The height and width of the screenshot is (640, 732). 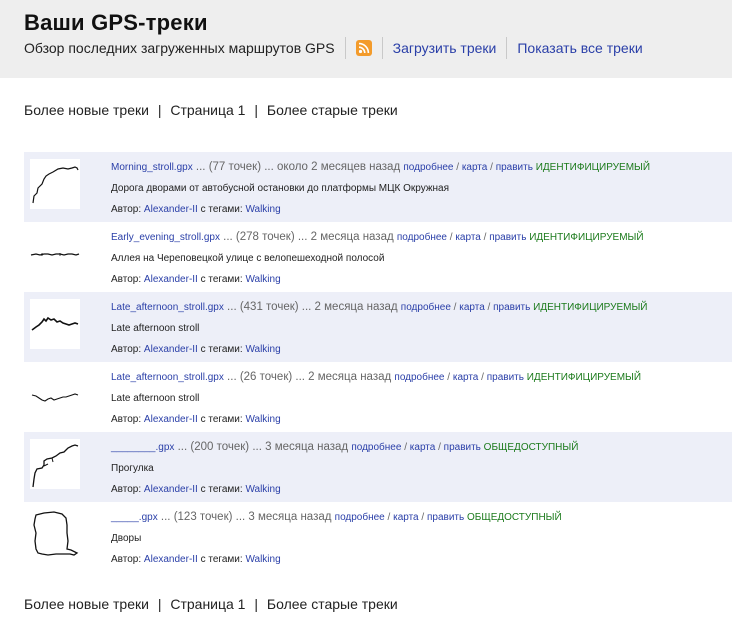 I want to click on current-page-label: Страница 1, so click(x=208, y=604).